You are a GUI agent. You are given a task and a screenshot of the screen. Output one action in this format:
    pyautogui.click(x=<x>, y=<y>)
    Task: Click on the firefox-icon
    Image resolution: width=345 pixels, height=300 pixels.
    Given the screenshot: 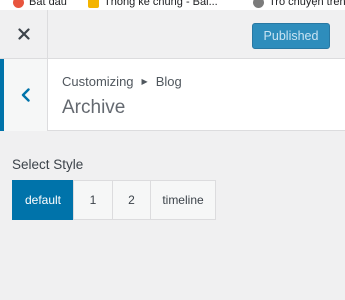 What is the action you would take?
    pyautogui.click(x=18, y=4)
    